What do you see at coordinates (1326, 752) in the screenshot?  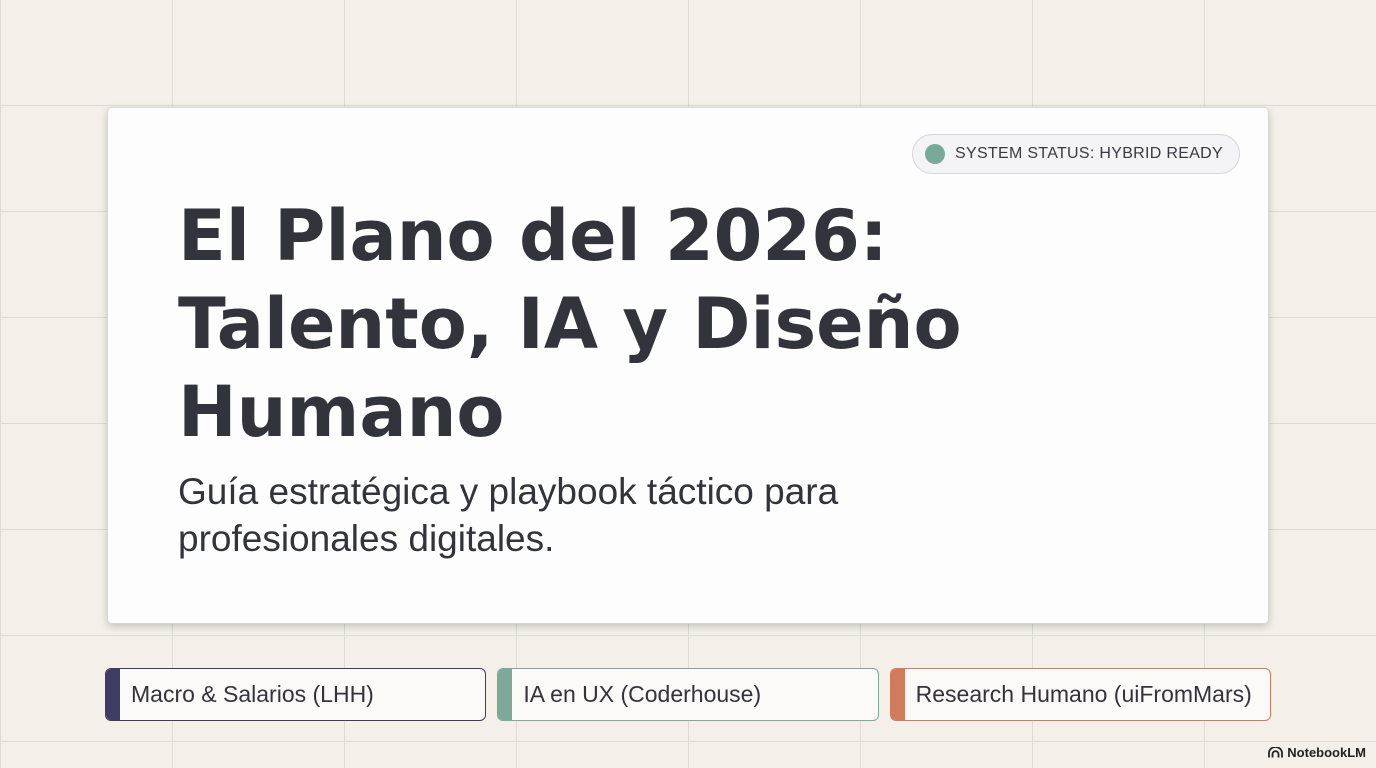 I see `brand-label: NotebookLM` at bounding box center [1326, 752].